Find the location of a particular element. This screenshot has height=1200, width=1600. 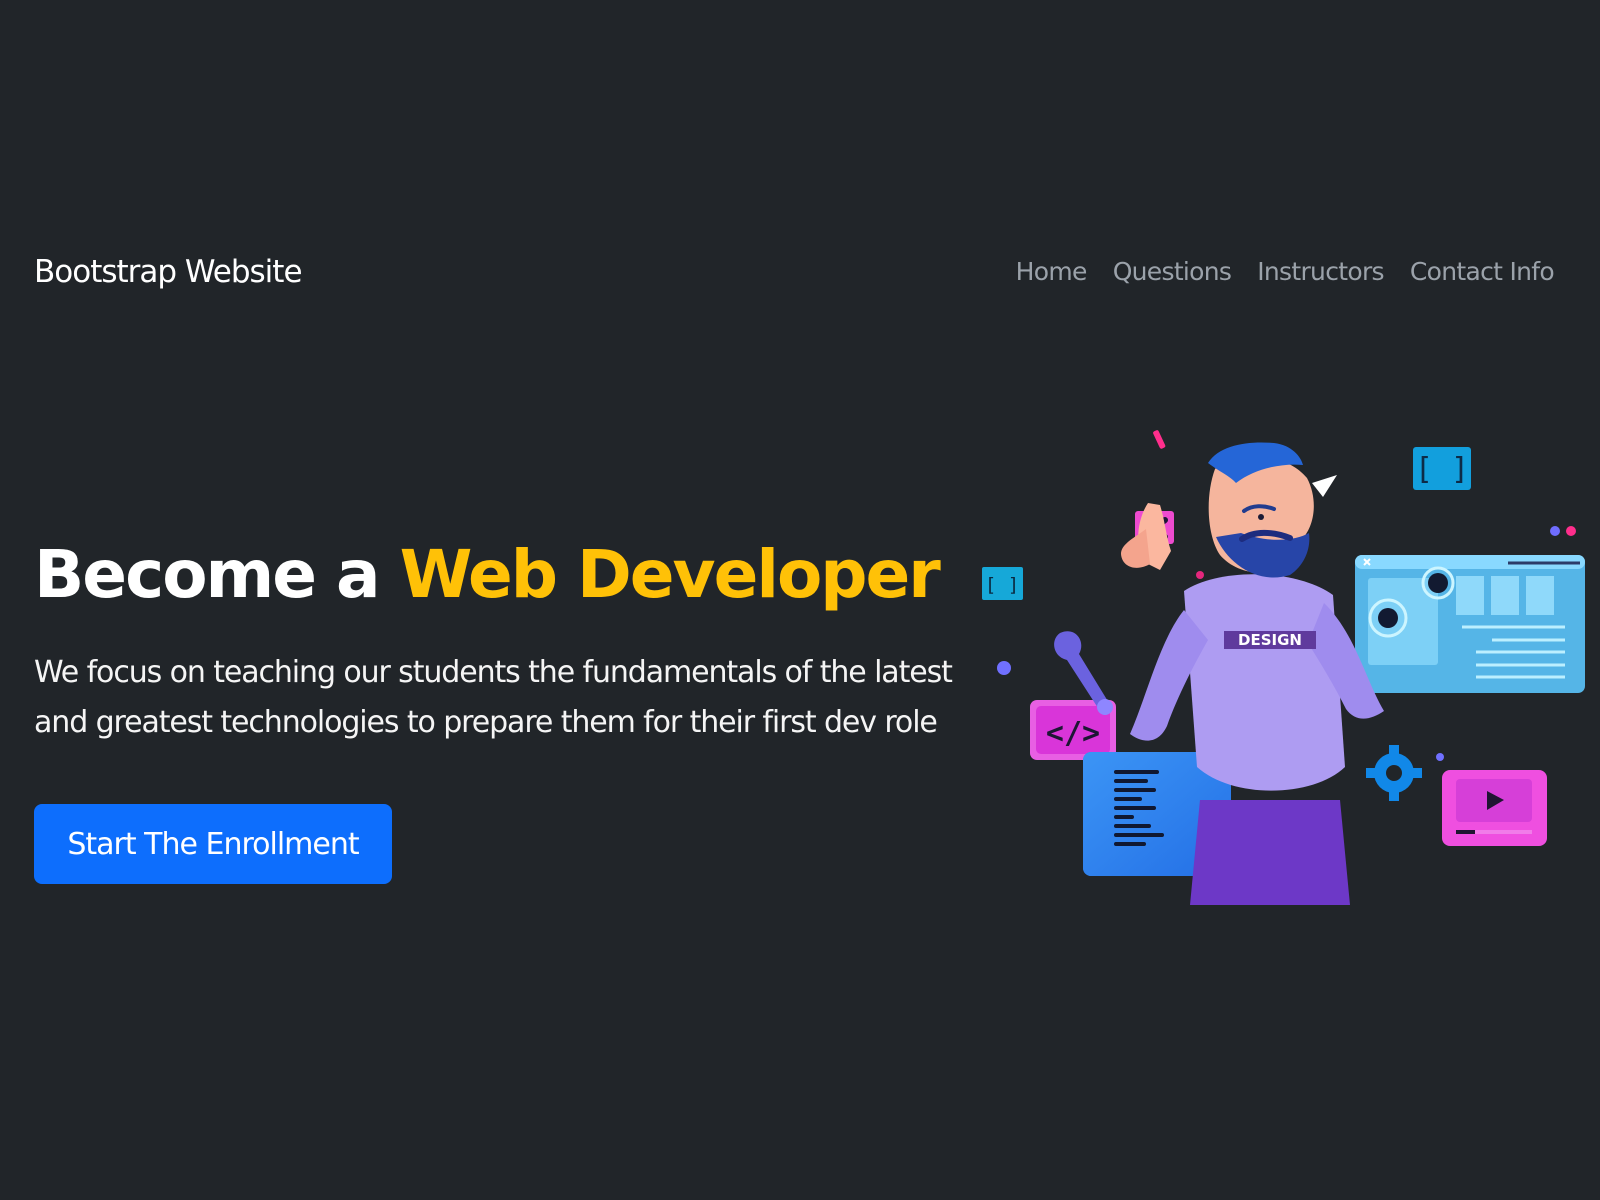

developer-illustration-svg: [ ] [ ] </> DESIGN is located at coordinates (1283, 667).